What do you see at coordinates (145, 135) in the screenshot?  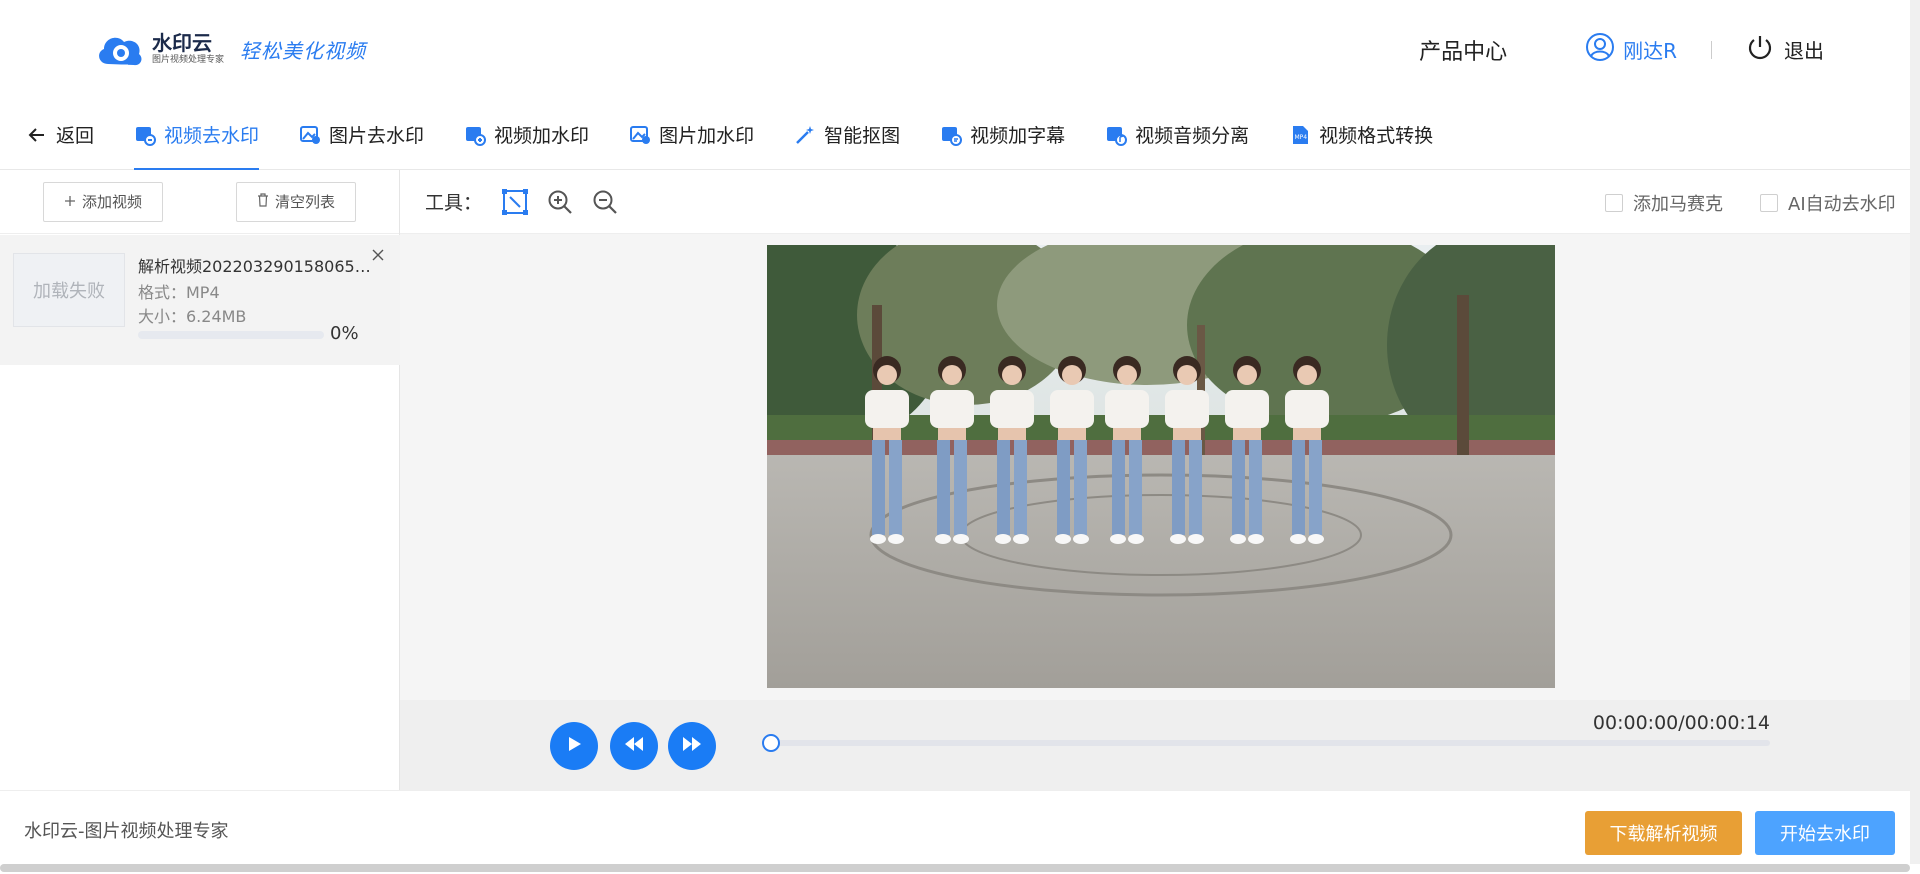 I see `video-remove-icon` at bounding box center [145, 135].